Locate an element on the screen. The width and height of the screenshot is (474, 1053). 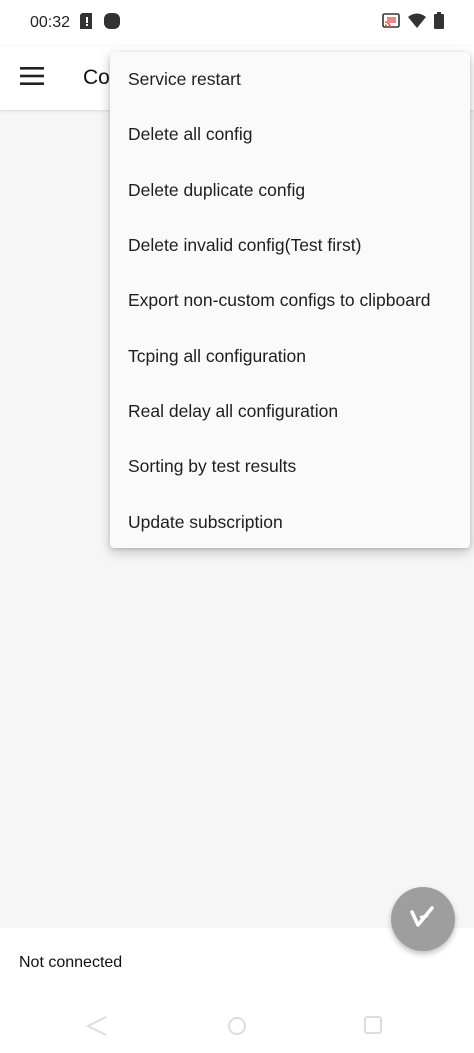
home-icon is located at coordinates (237, 1028).